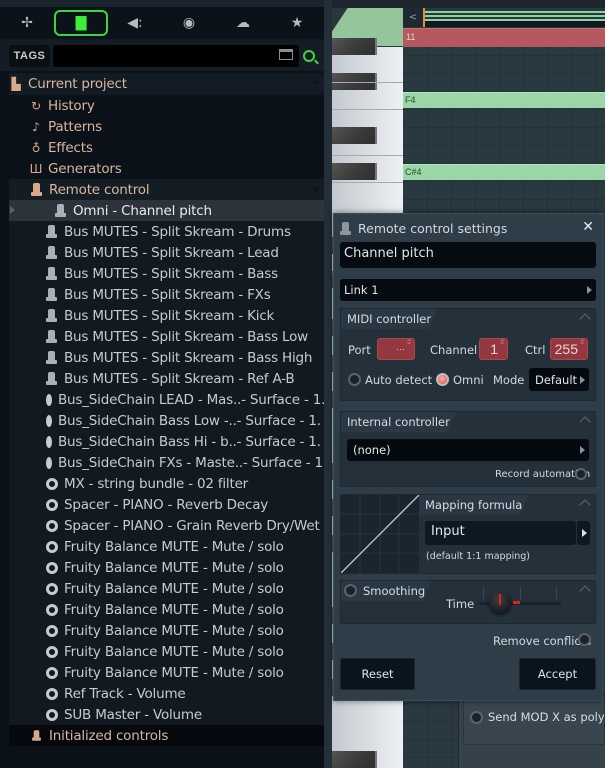  Describe the element at coordinates (166, 294) in the screenshot. I see `tree-item: Bus MUTES - Split Skream - FXs` at that location.